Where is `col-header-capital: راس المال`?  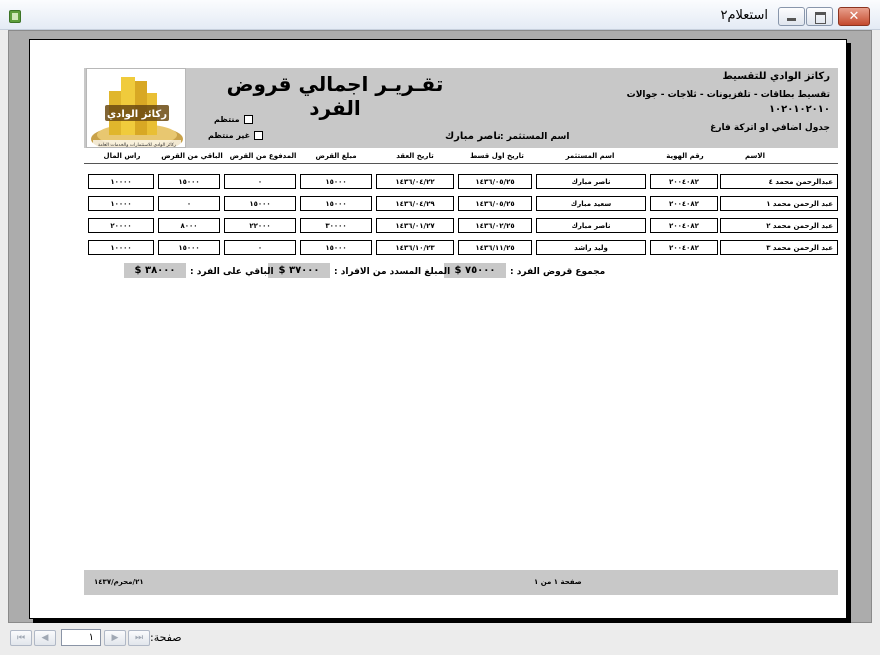 col-header-capital: راس المال is located at coordinates (122, 156).